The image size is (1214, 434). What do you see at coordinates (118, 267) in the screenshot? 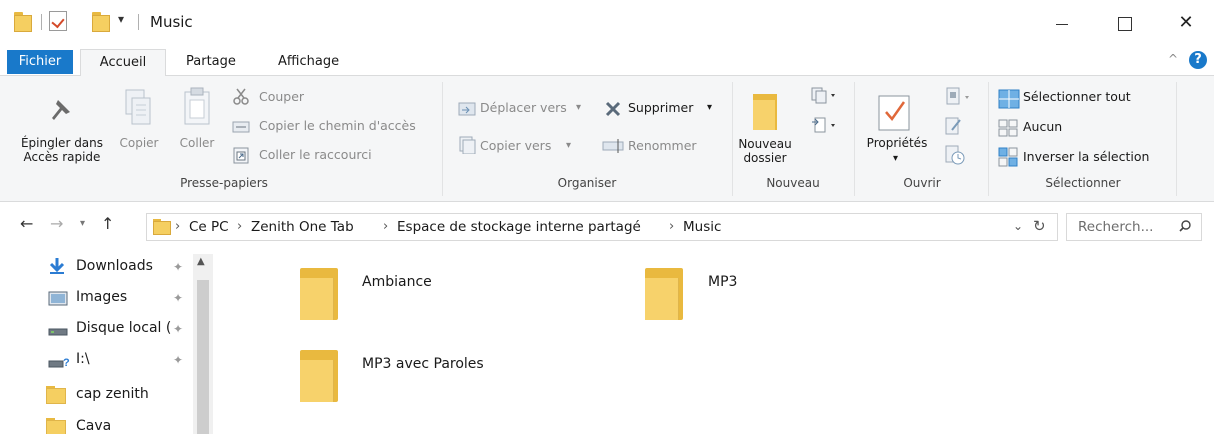
I see `nav-item-downloads: Downloads ✦` at bounding box center [118, 267].